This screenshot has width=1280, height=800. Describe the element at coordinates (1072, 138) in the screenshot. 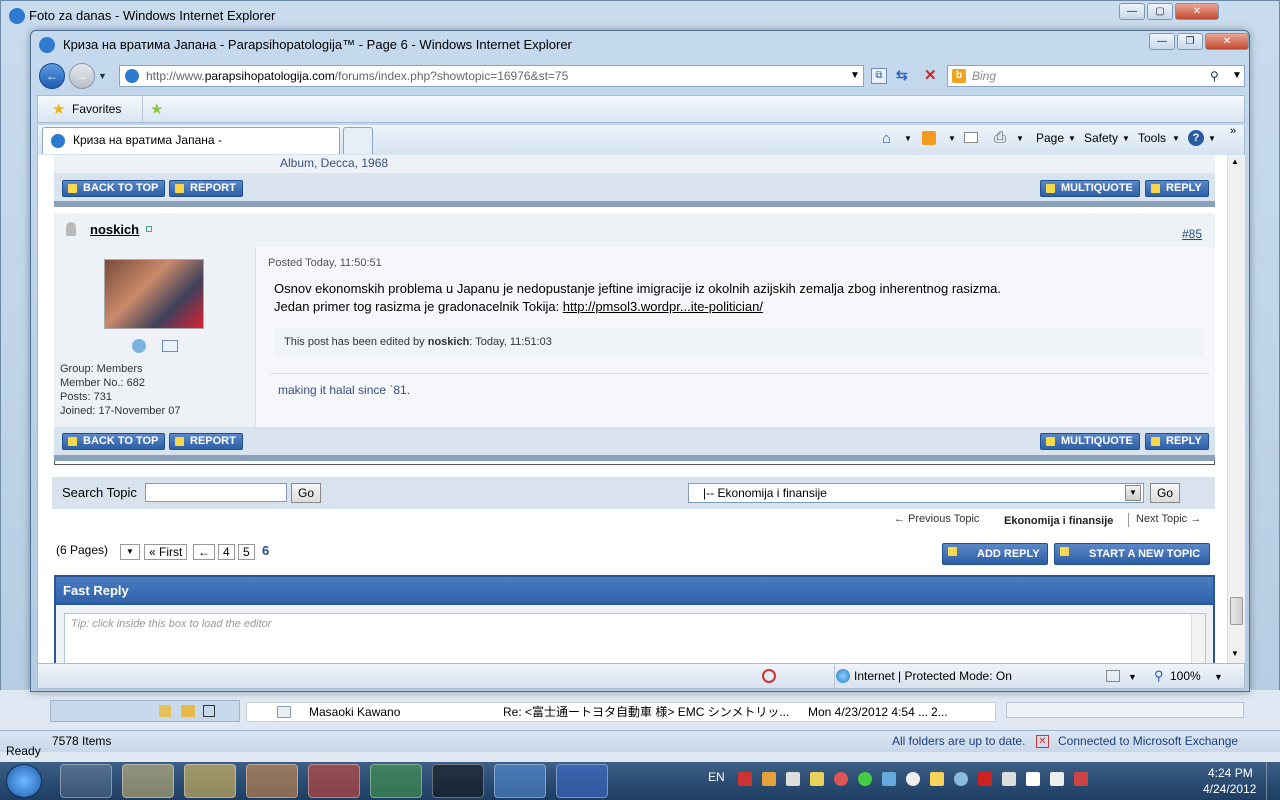

I see `page-menu-dropdown-icon: ▼` at that location.